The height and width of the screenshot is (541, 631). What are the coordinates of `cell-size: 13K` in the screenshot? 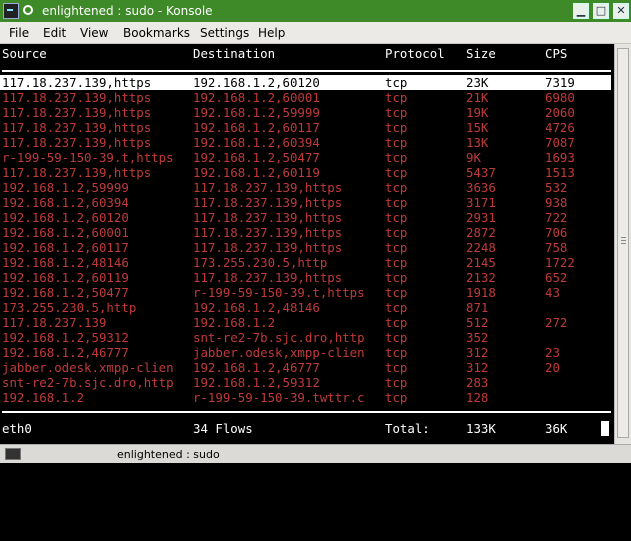 It's located at (477, 142).